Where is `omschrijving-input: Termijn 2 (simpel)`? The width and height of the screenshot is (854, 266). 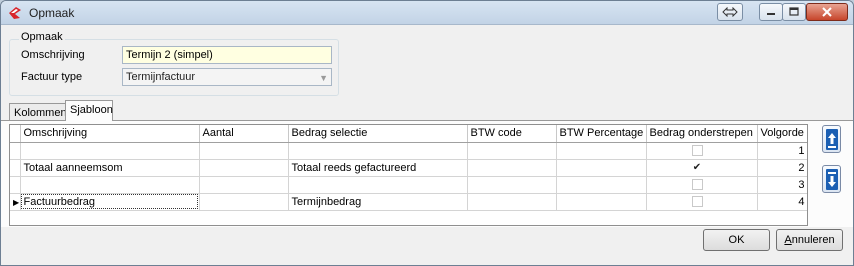
omschrijving-input: Termijn 2 (simpel) is located at coordinates (227, 55).